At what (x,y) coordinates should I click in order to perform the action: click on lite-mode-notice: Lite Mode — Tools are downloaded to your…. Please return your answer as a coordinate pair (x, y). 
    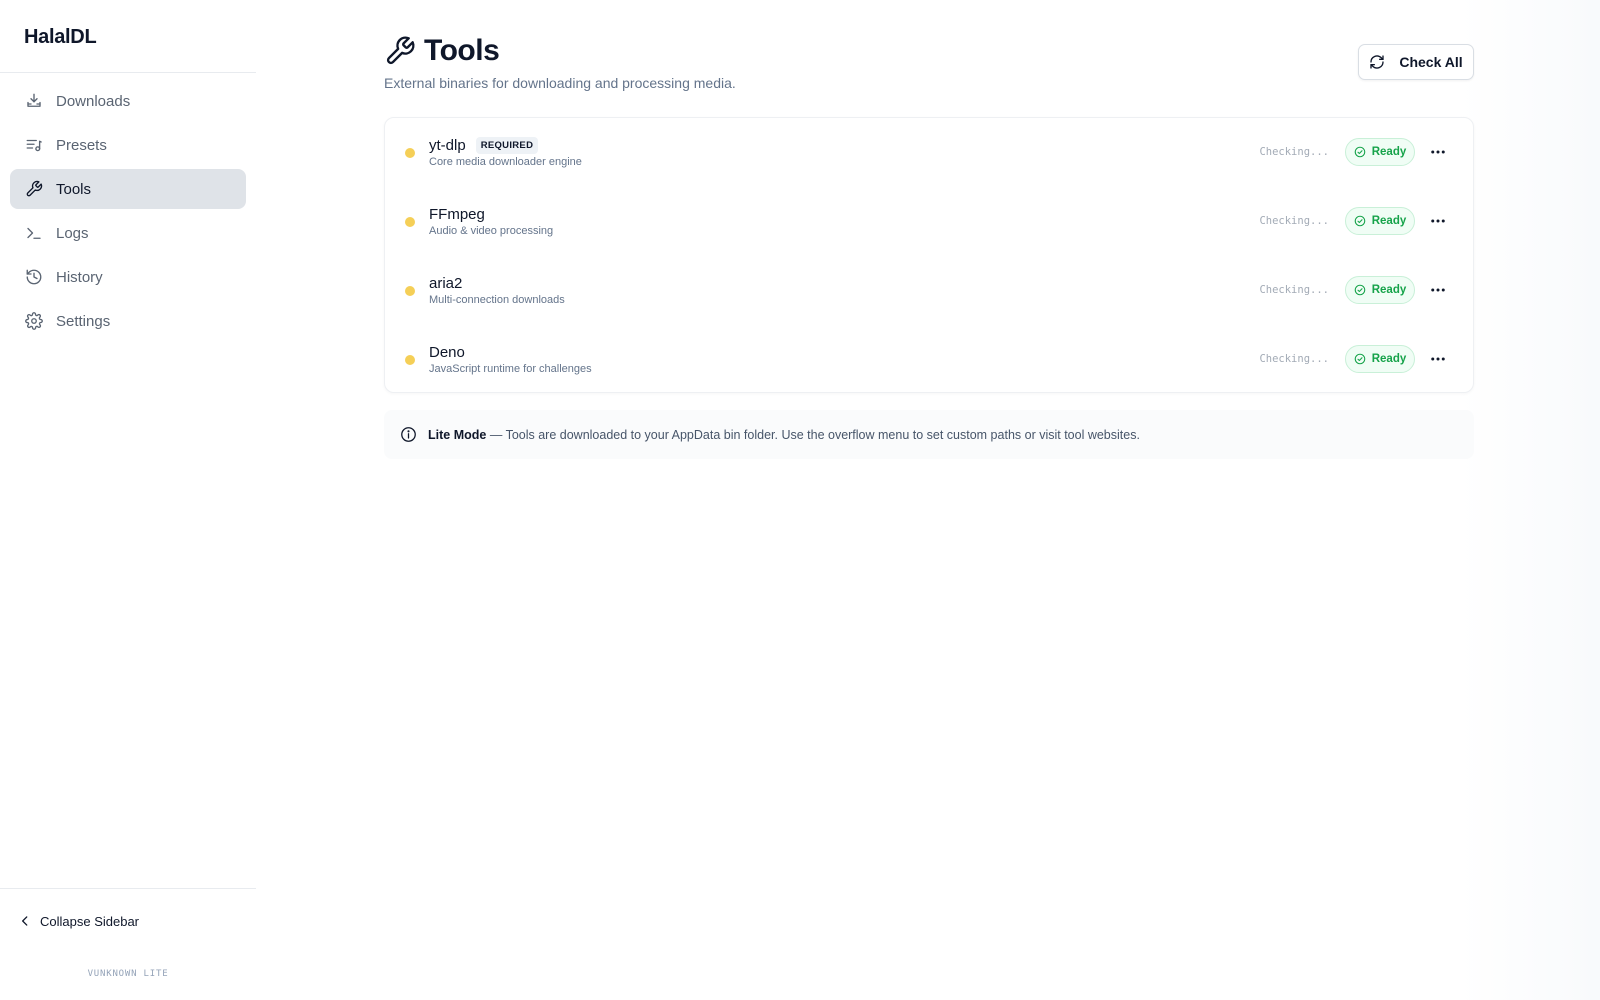
    Looking at the image, I should click on (929, 434).